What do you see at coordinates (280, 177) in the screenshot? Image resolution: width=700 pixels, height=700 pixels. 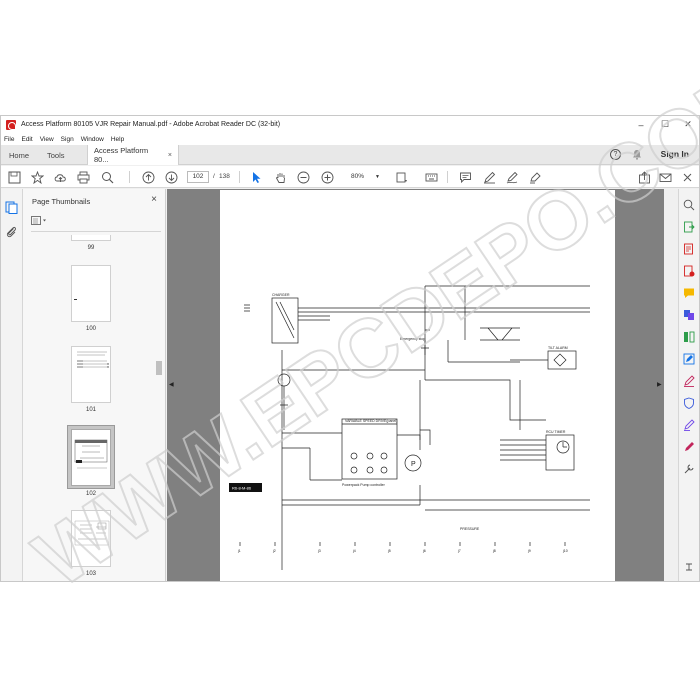 I see `hand-tool-icon` at bounding box center [280, 177].